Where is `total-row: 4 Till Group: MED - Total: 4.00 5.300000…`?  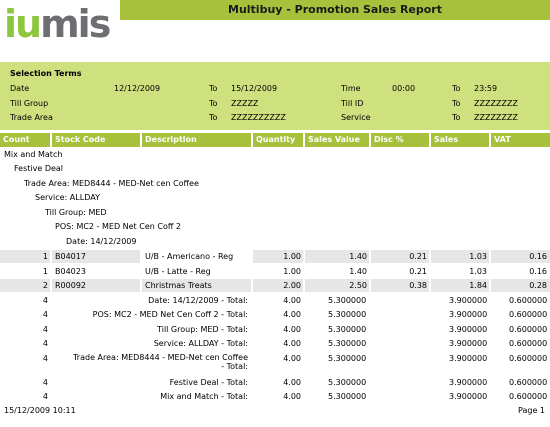
total-row: 4 Till Group: MED - Total: 4.00 5.300000… is located at coordinates (275, 330).